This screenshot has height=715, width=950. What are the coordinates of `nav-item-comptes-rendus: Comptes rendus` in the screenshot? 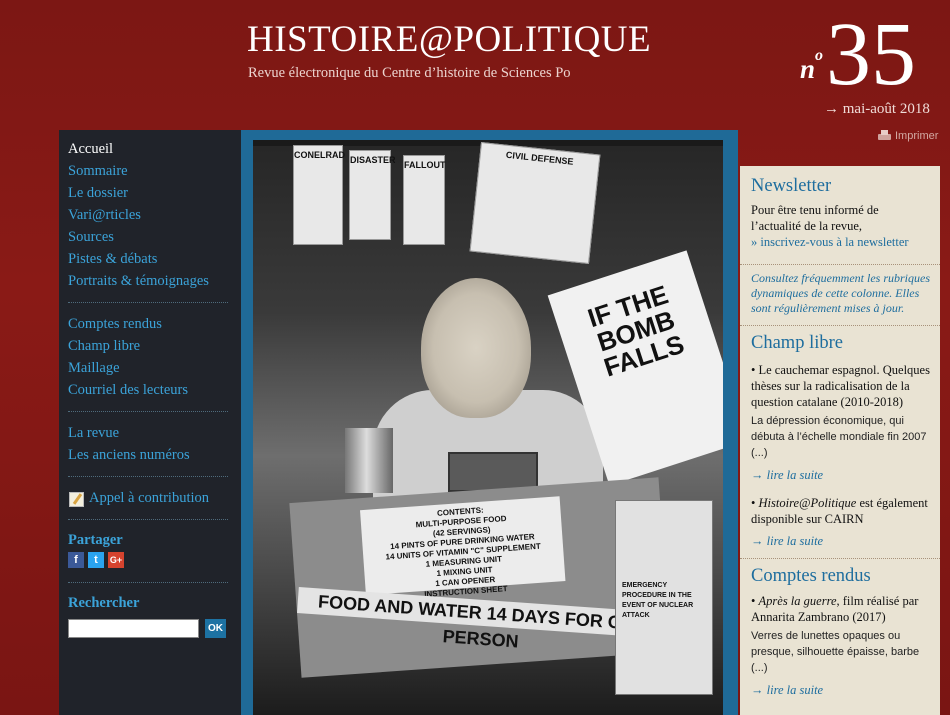 It's located at (154, 324).